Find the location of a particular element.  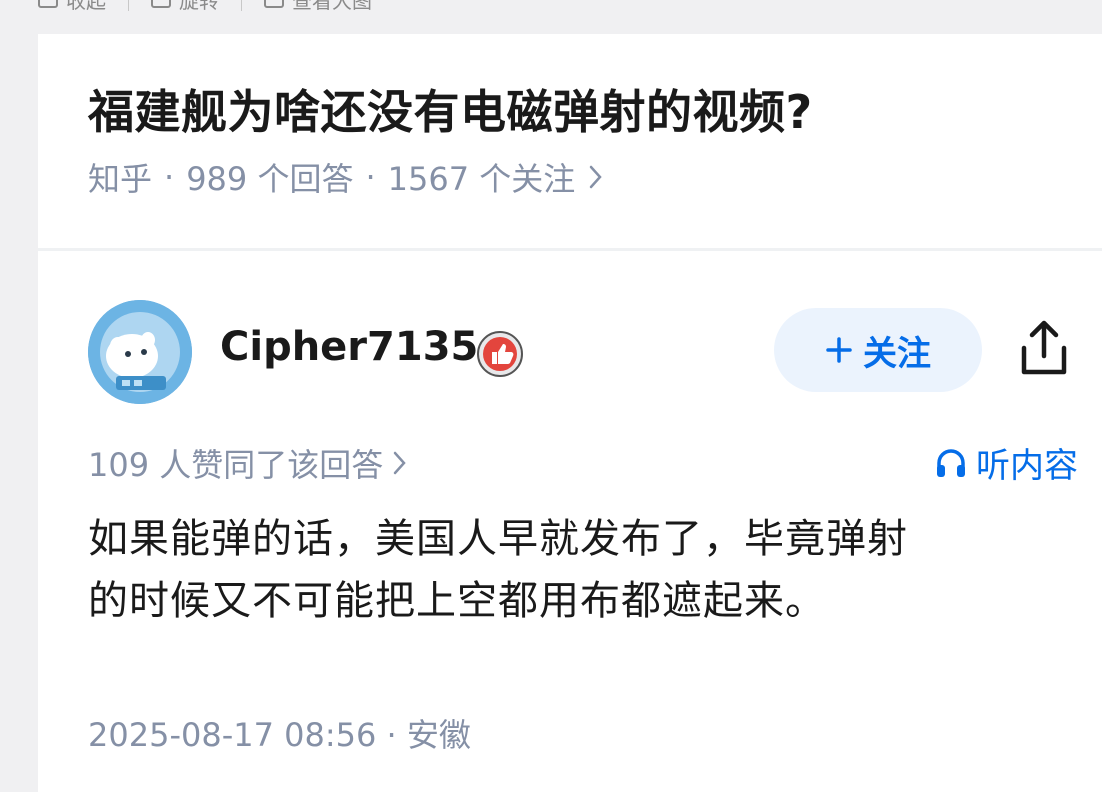

section-divider is located at coordinates (570, 249).